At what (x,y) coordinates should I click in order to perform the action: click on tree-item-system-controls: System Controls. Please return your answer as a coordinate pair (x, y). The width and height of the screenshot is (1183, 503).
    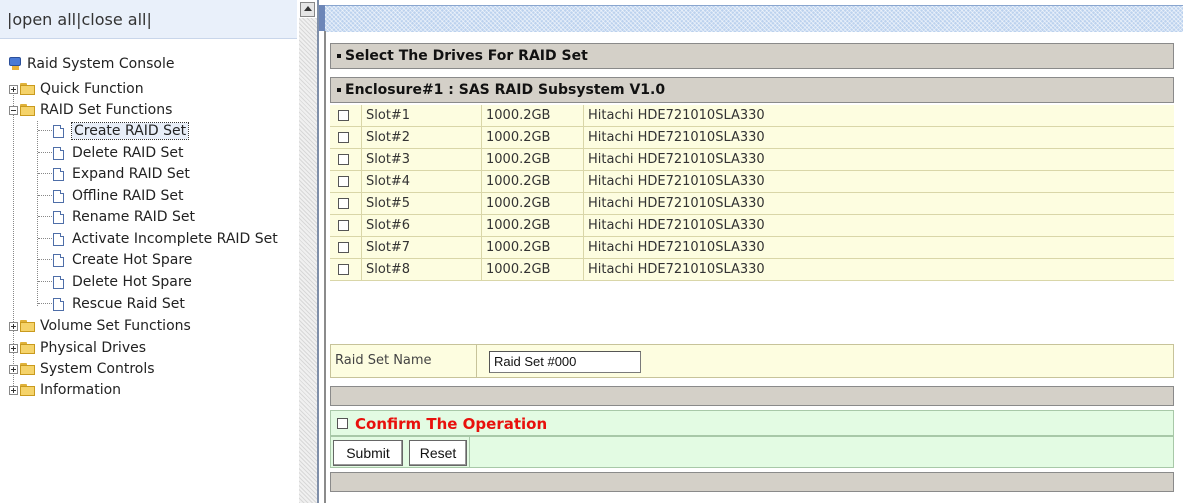
    Looking at the image, I should click on (82, 369).